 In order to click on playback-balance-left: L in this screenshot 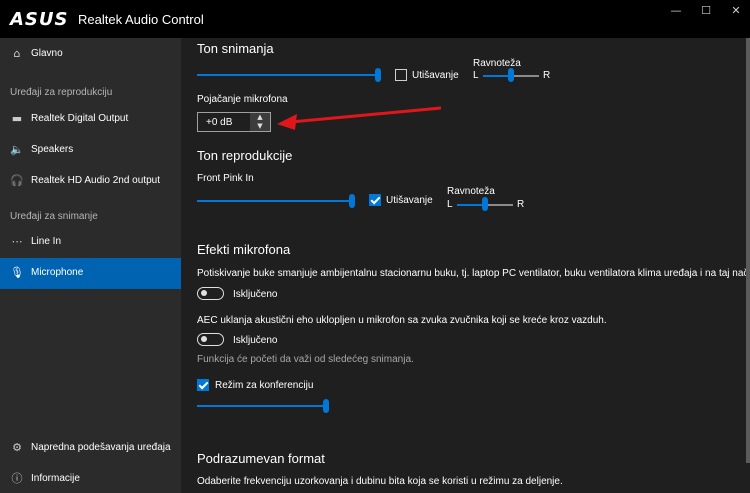, I will do `click(450, 204)`.